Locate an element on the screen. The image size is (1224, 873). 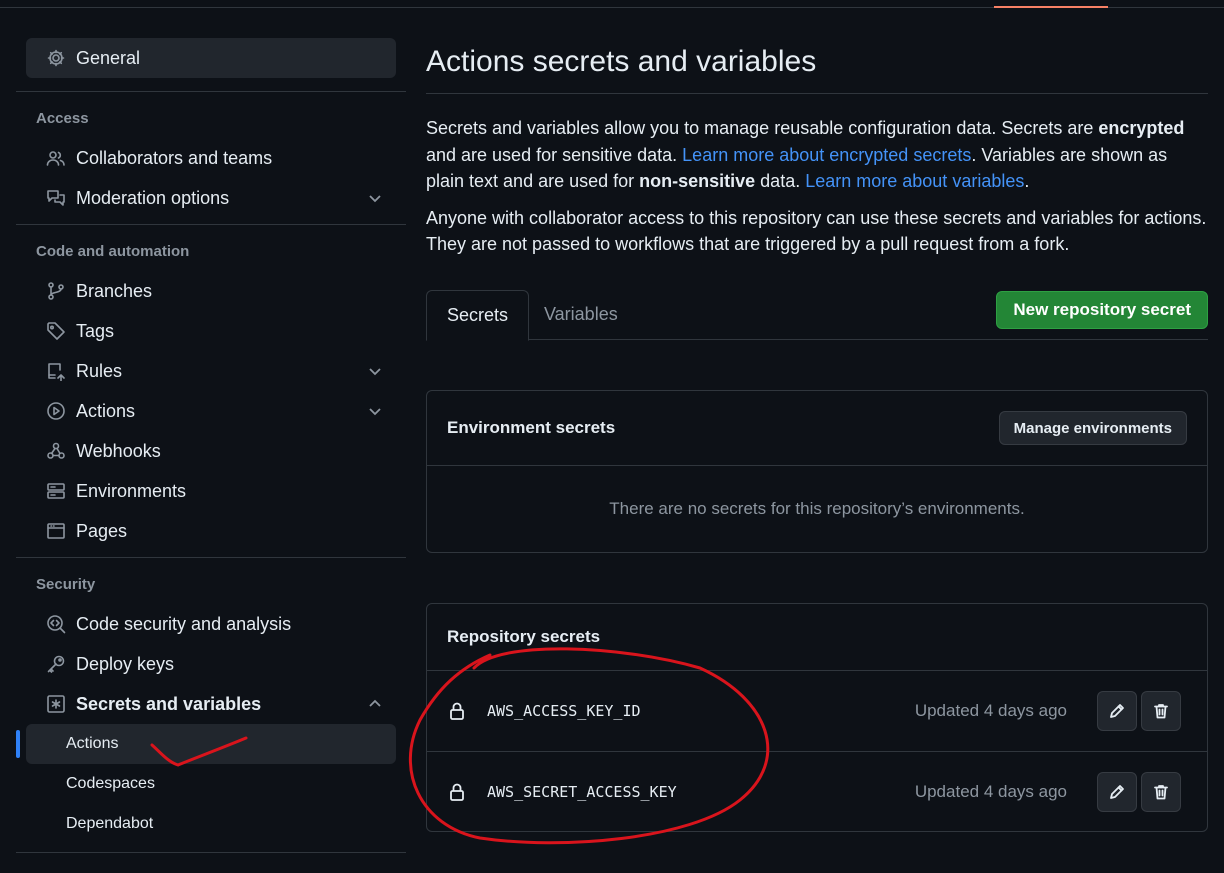
sidebar-subitem-actions: Actions is located at coordinates (206, 744).